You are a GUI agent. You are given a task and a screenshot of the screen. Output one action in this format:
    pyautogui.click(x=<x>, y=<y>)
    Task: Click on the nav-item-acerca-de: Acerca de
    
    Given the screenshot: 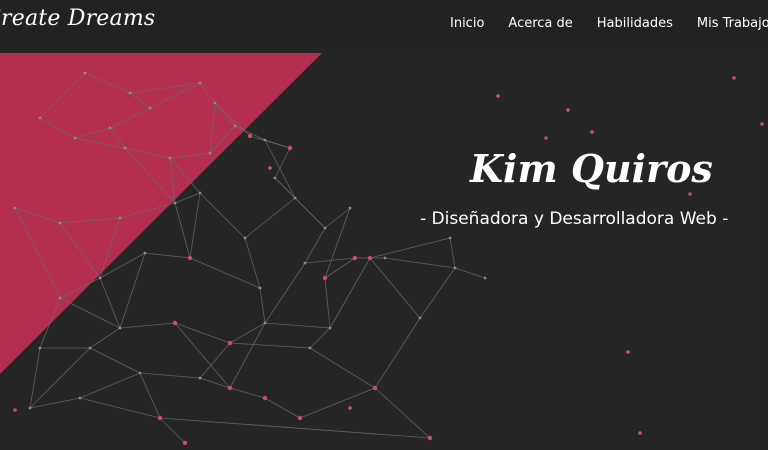 What is the action you would take?
    pyautogui.click(x=540, y=23)
    